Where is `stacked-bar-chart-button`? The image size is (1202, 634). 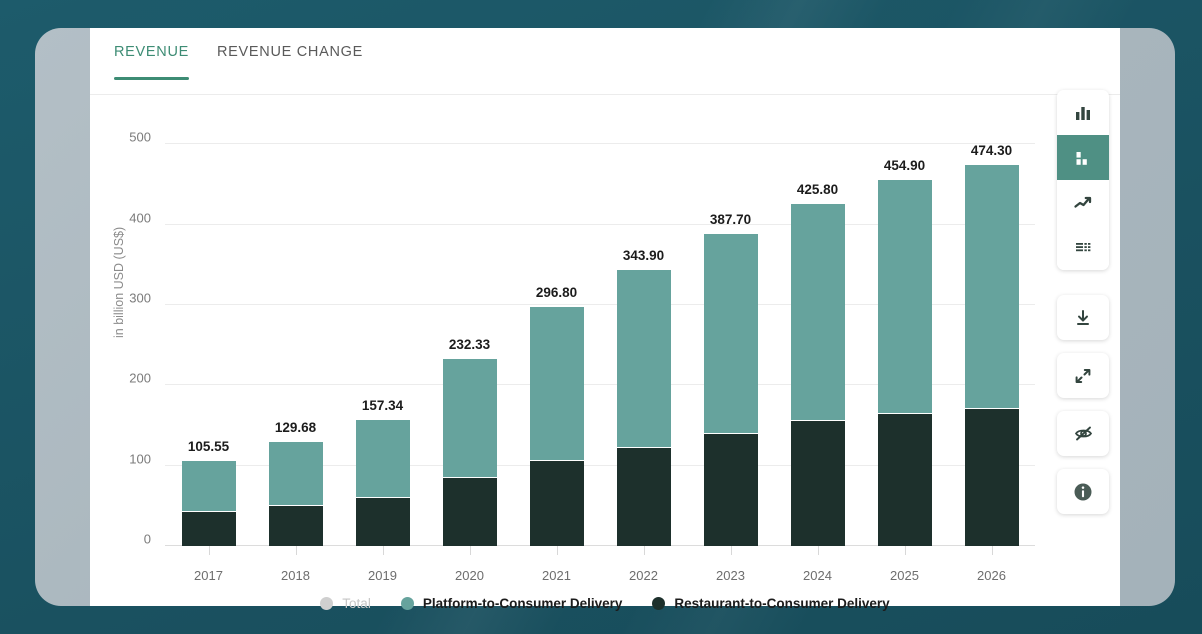 stacked-bar-chart-button is located at coordinates (1083, 157).